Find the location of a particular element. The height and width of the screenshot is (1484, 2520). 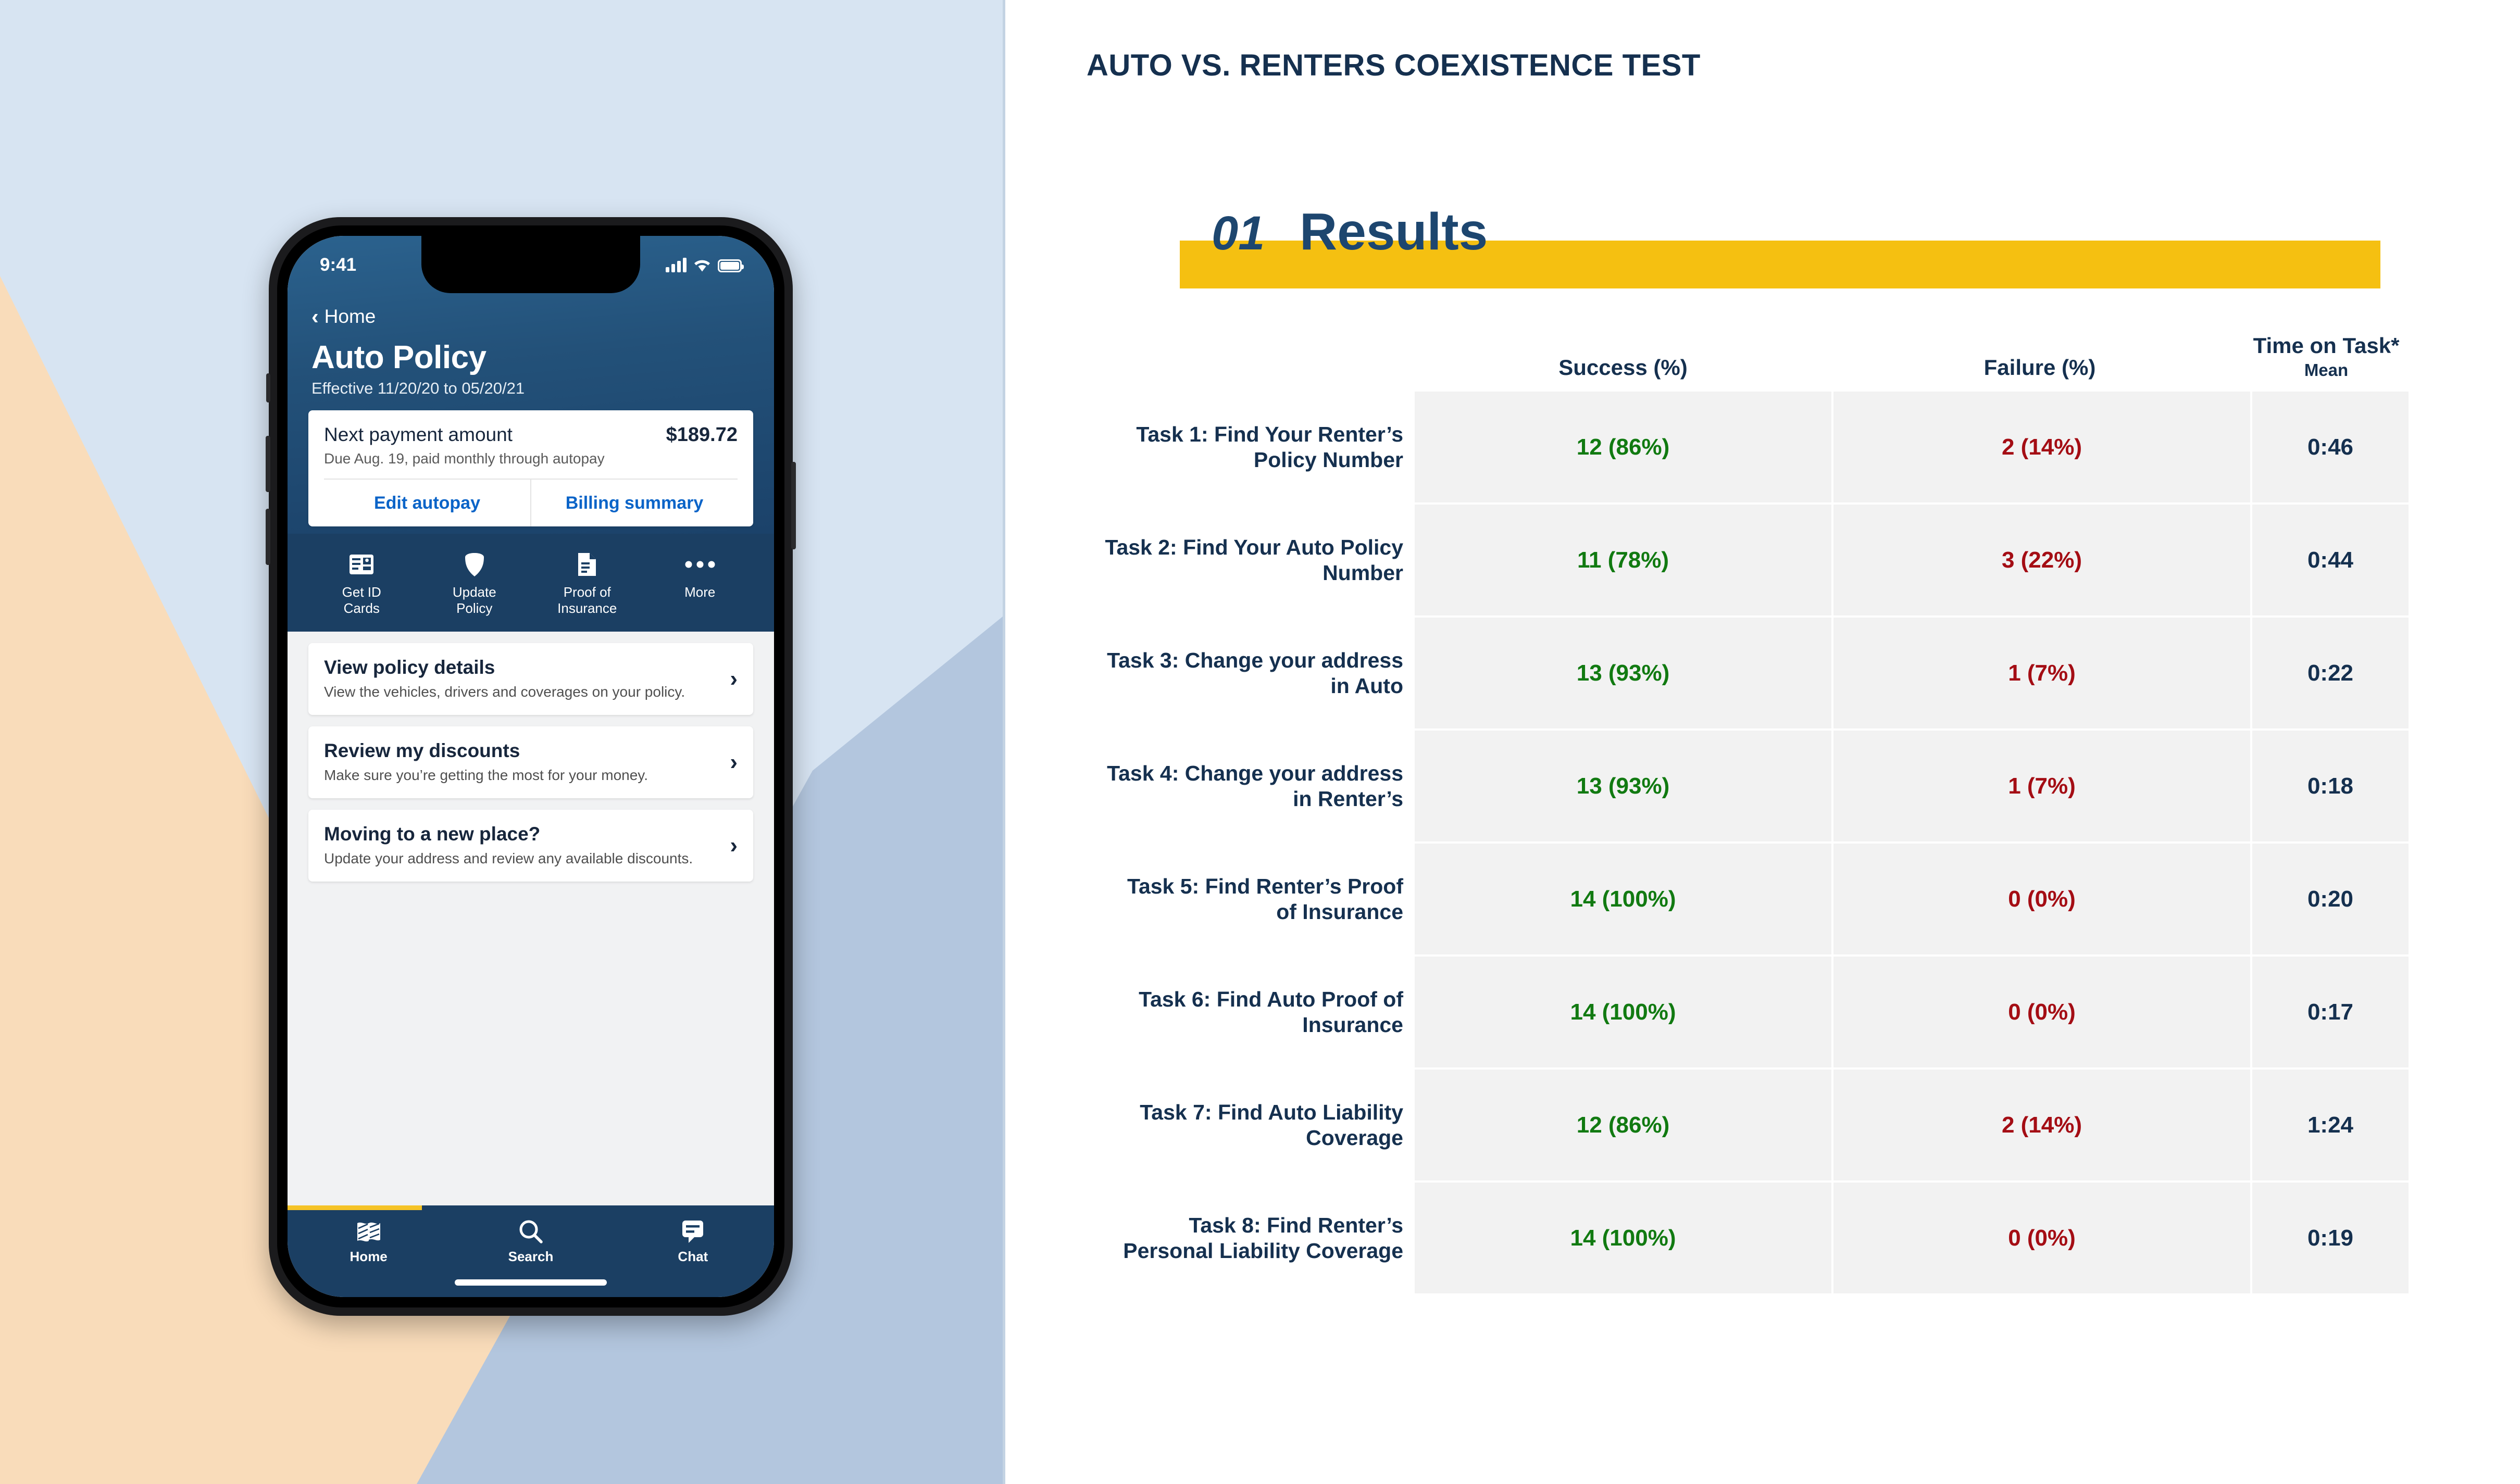

cell-time: 0:44 is located at coordinates (2330, 560).